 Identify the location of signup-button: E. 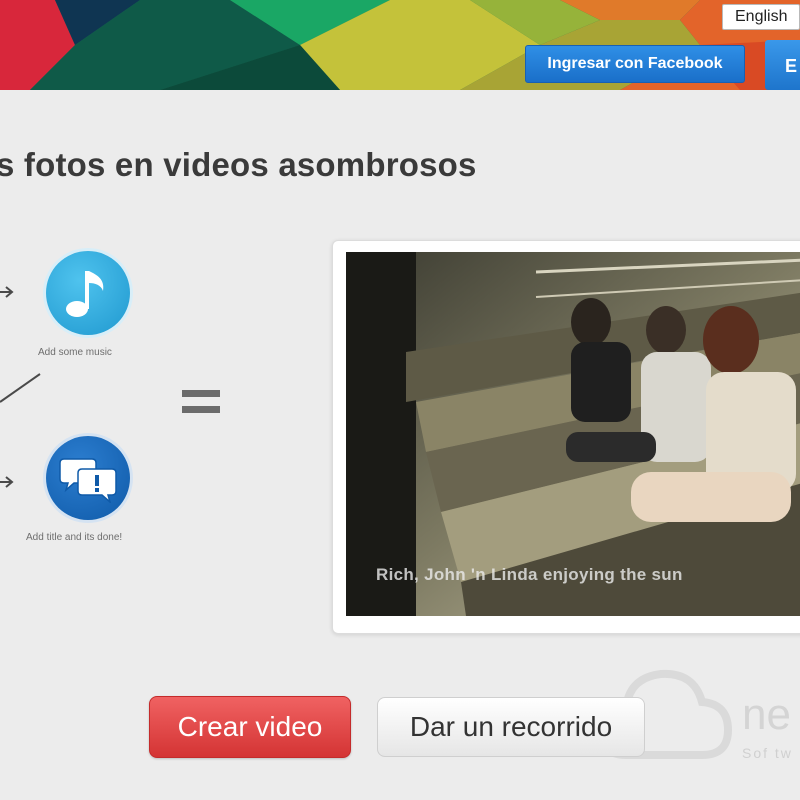
(782, 65).